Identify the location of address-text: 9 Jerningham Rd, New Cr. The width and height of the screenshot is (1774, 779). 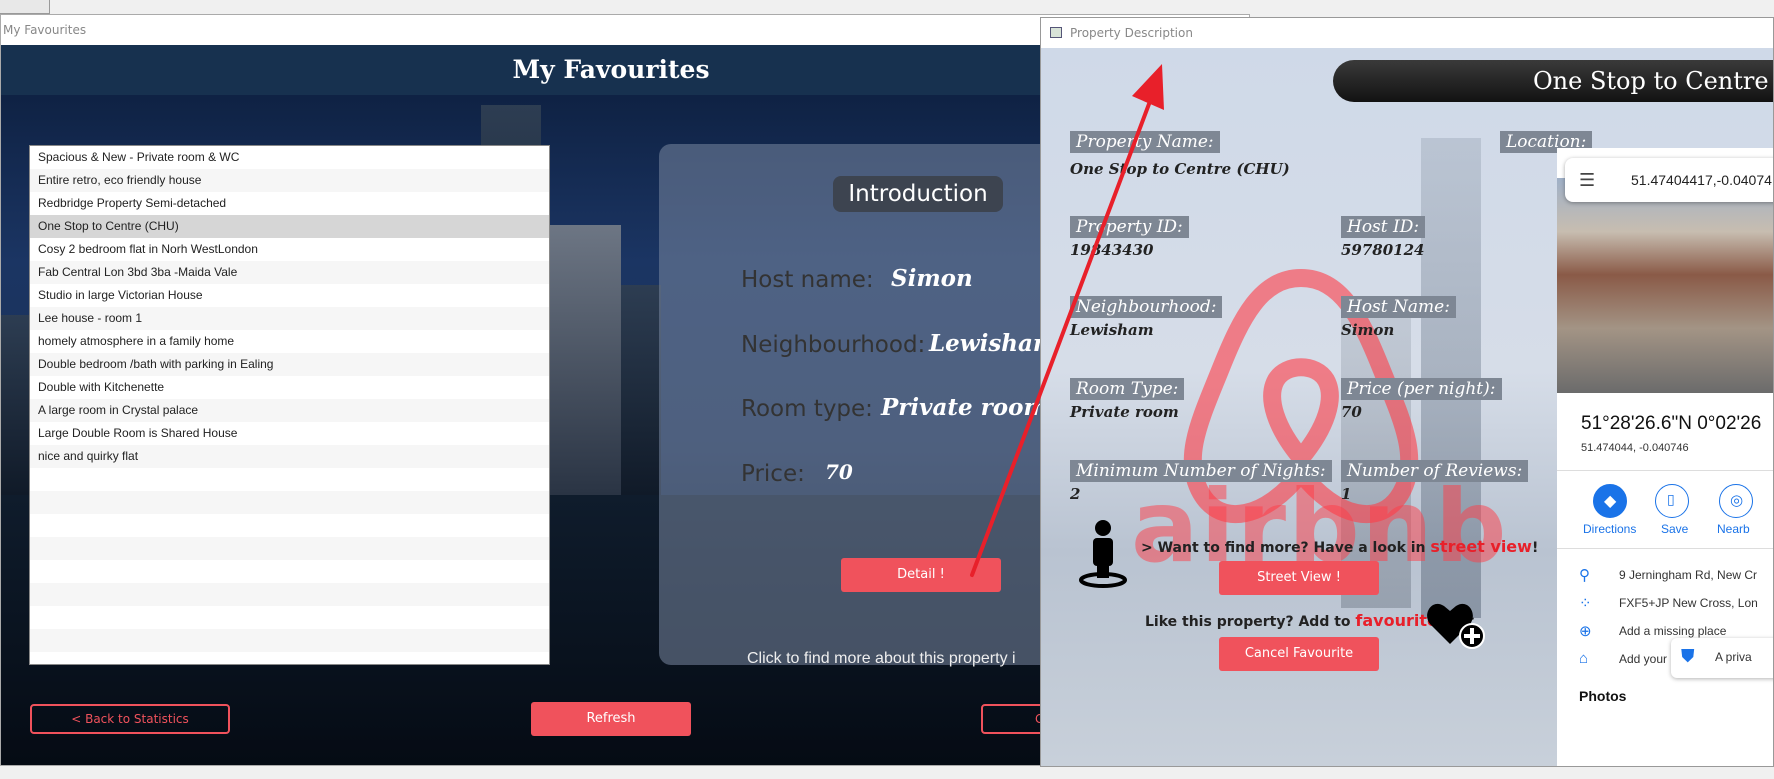
(1688, 575).